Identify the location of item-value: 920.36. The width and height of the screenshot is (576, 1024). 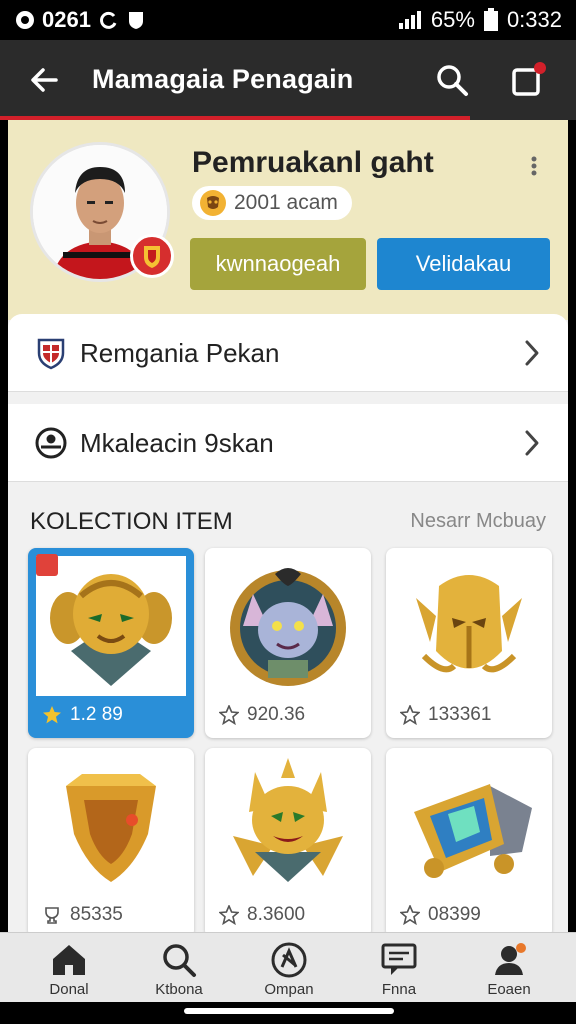
(276, 714).